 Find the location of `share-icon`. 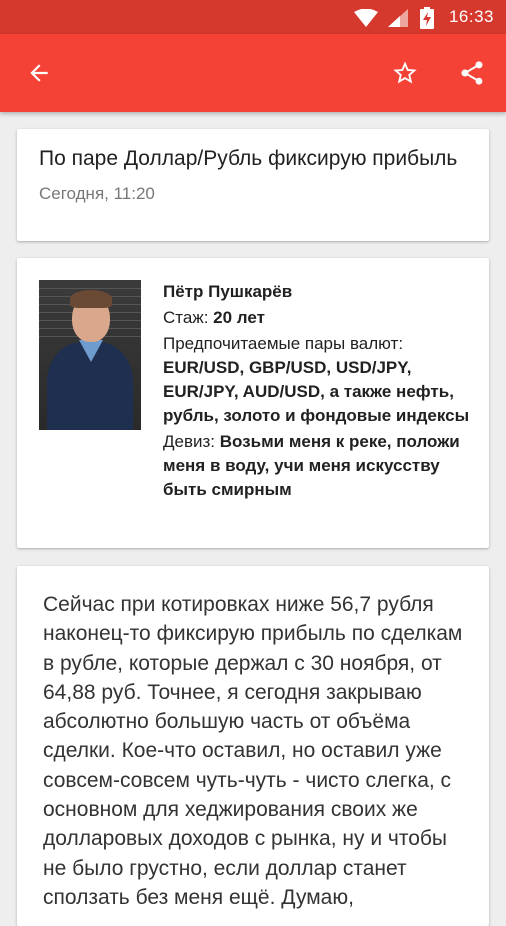

share-icon is located at coordinates (472, 73).